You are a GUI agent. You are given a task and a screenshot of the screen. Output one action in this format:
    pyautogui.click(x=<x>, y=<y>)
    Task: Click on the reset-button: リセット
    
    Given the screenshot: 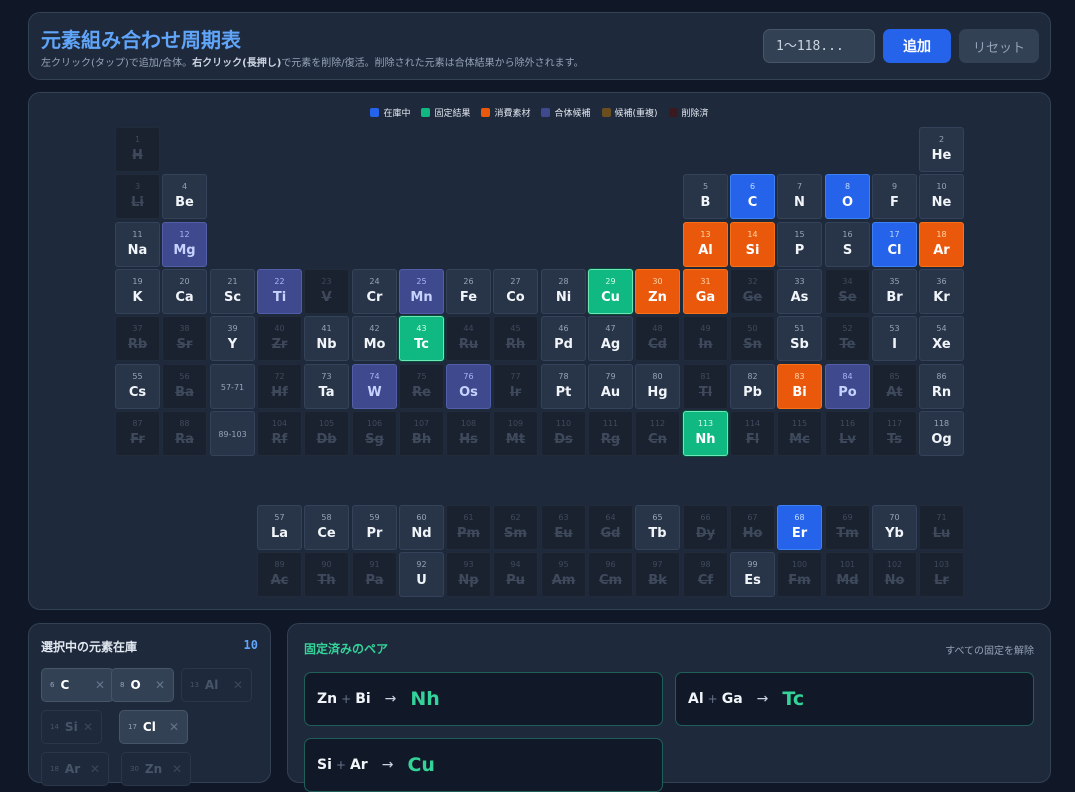 What is the action you would take?
    pyautogui.click(x=999, y=46)
    